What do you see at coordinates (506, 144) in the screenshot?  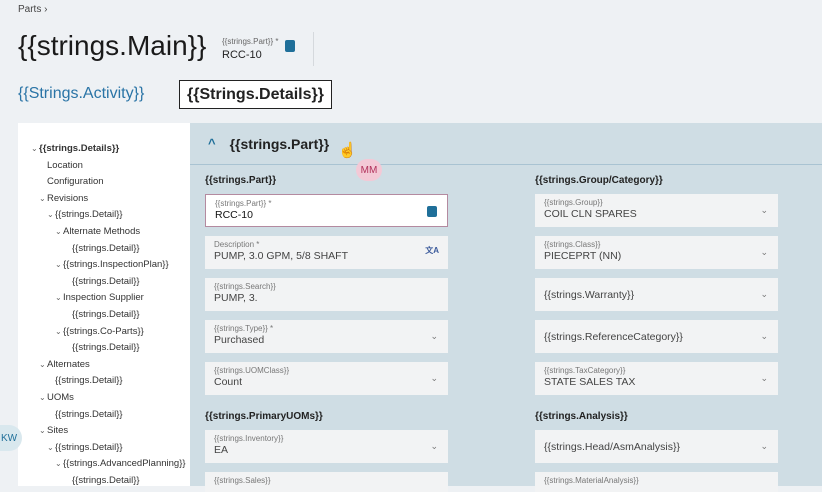 I see `section-header: ^ {{strings.Part}}` at bounding box center [506, 144].